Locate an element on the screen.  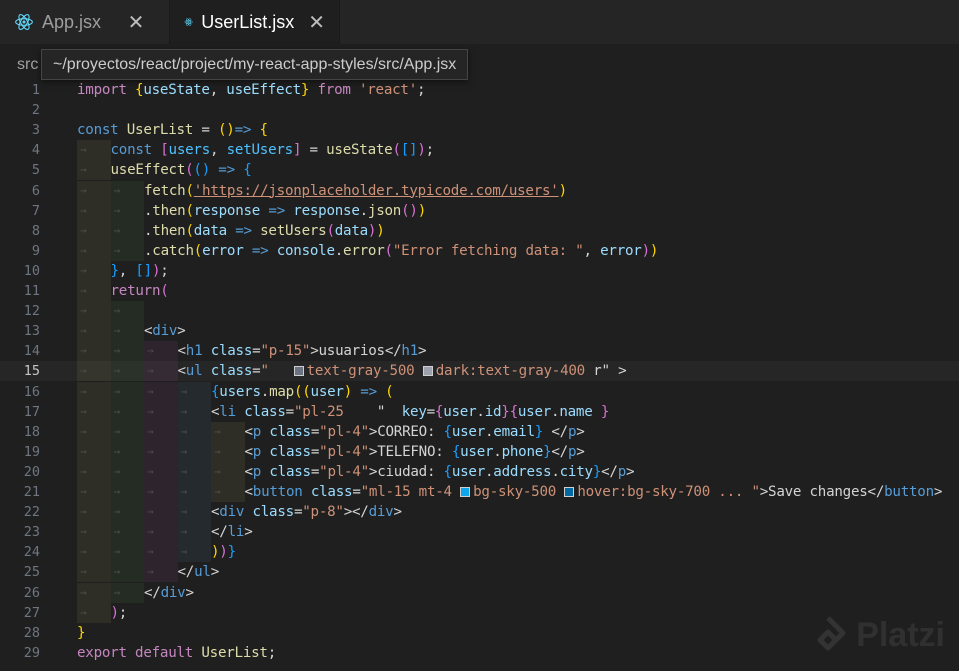
code-token: [] is located at coordinates (143, 270).